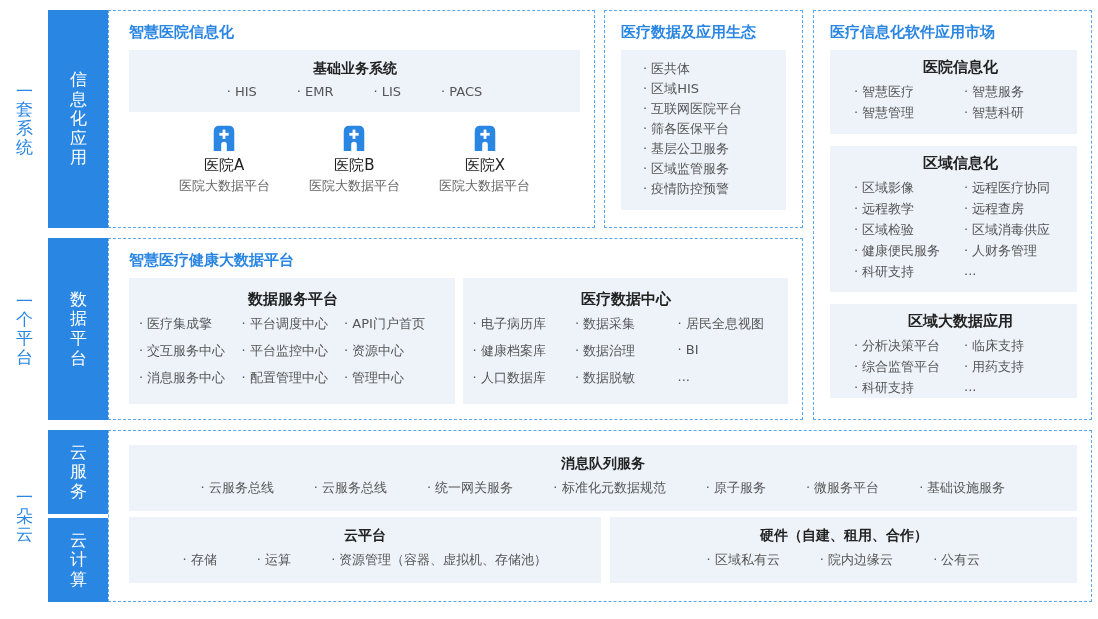  Describe the element at coordinates (509, 378) in the screenshot. I see `list-item: · 人口数据库` at that location.